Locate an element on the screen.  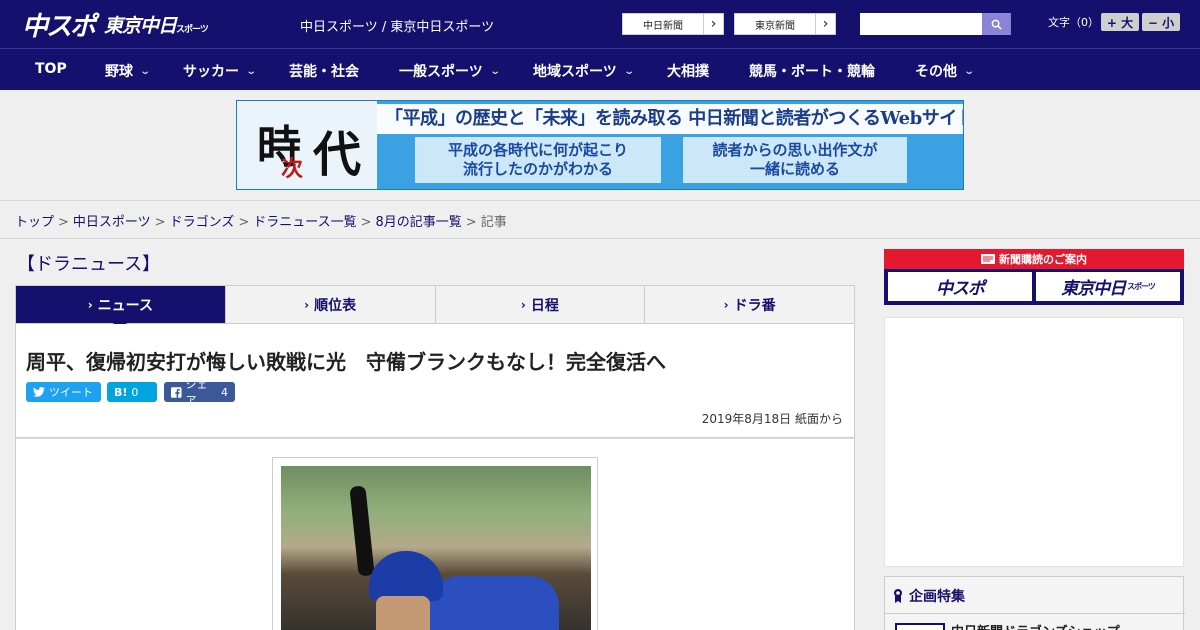
section-title: 【ドラニュース】 is located at coordinates (89, 264).